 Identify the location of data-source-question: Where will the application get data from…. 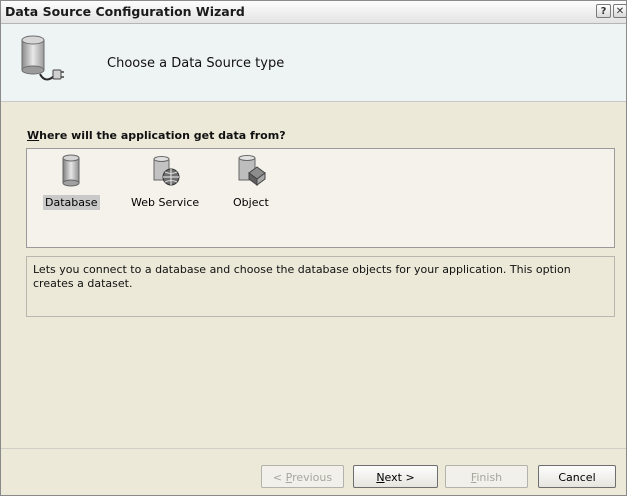
(156, 135).